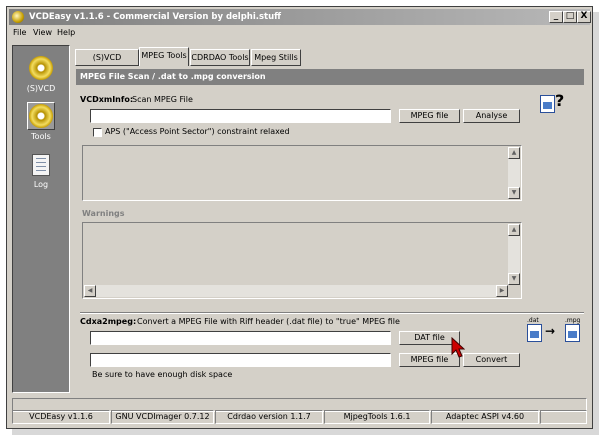 The image size is (604, 438). What do you see at coordinates (42, 32) in the screenshot?
I see `menu-view: View` at bounding box center [42, 32].